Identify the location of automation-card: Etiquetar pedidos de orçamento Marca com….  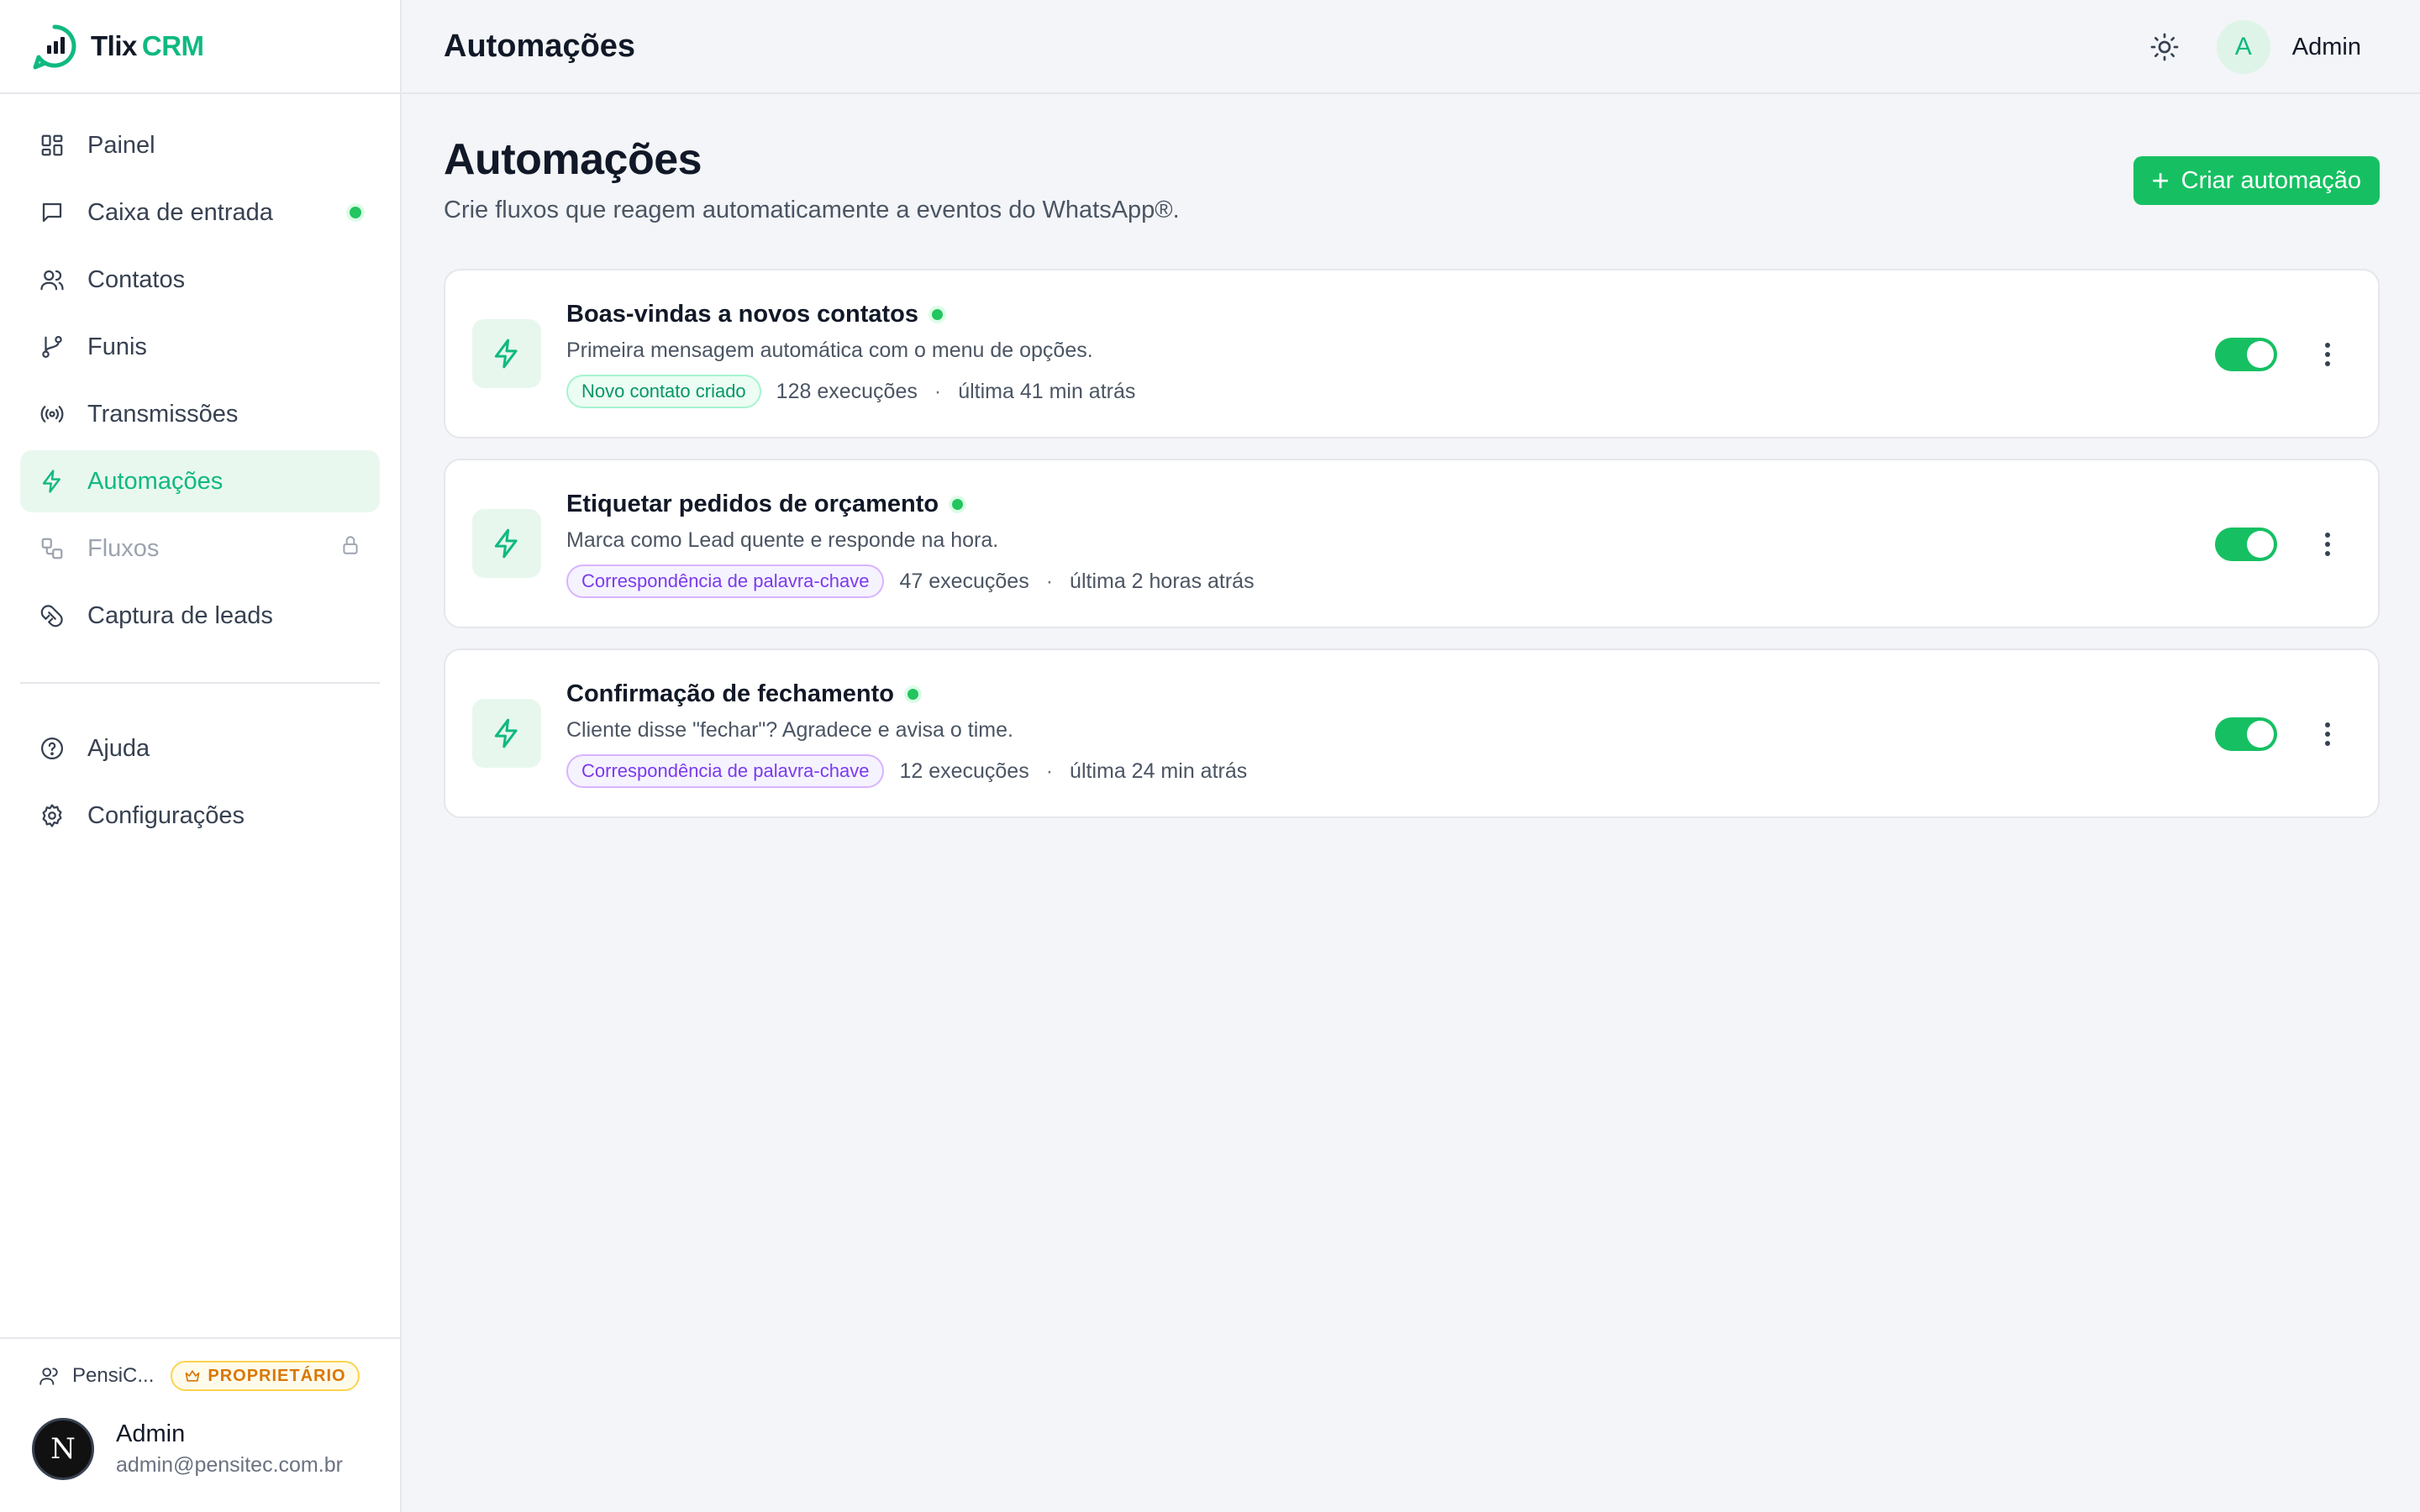
(1412, 543).